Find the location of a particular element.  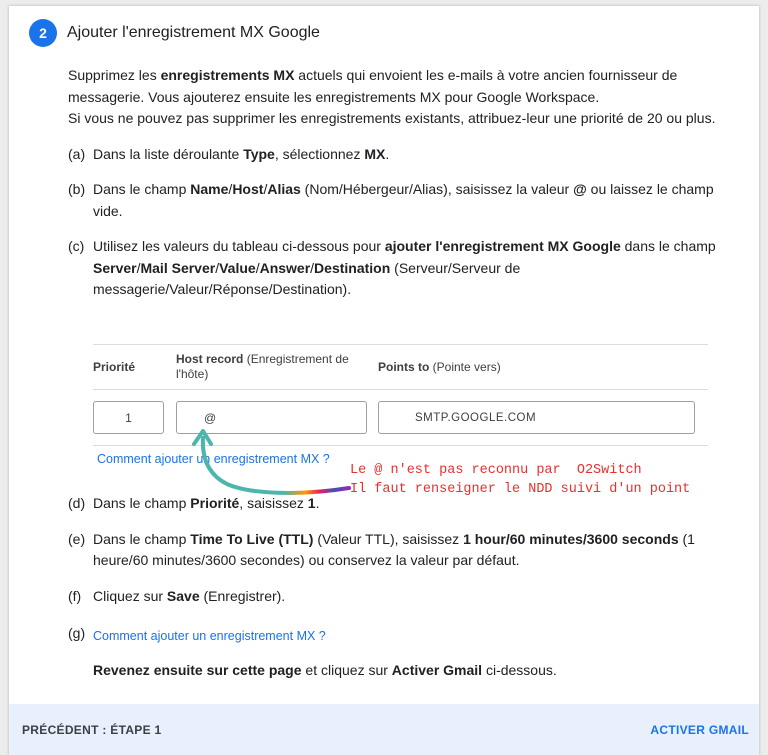

step-number-badge: 2 is located at coordinates (43, 33).